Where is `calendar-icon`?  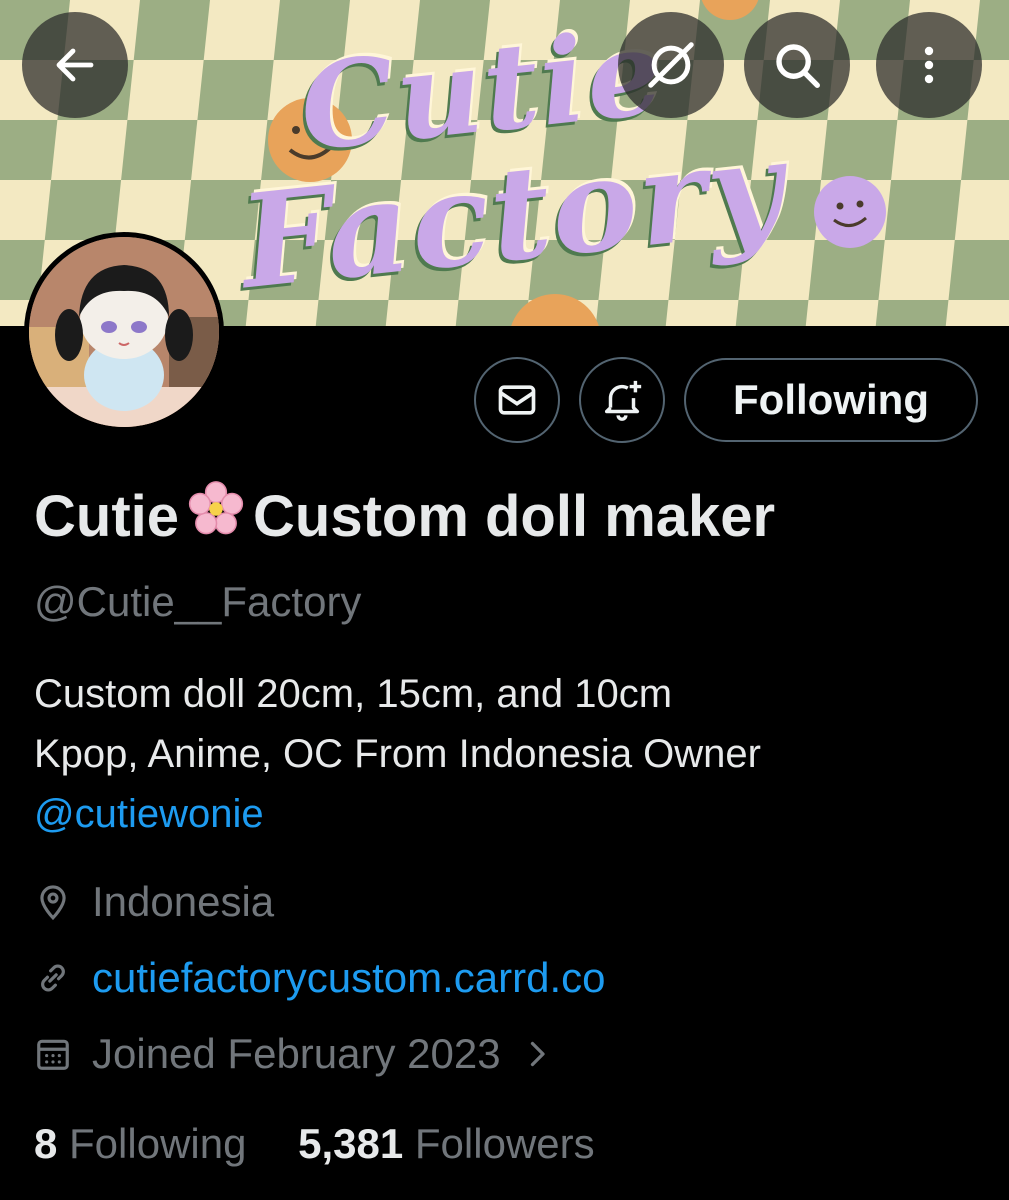
calendar-icon is located at coordinates (53, 1054).